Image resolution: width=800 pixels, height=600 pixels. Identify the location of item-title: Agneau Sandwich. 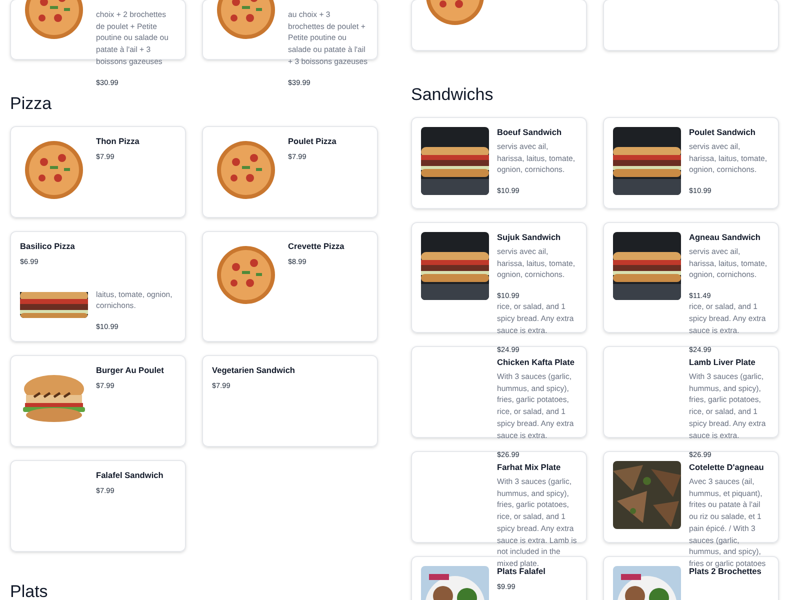
(724, 237).